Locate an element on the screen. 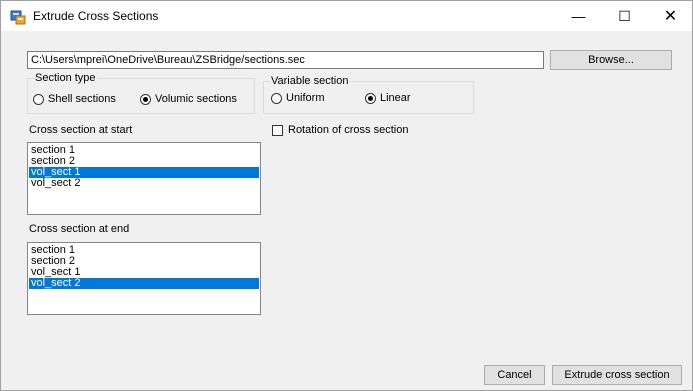 This screenshot has width=693, height=391. section-type-legend: Section type is located at coordinates (65, 78).